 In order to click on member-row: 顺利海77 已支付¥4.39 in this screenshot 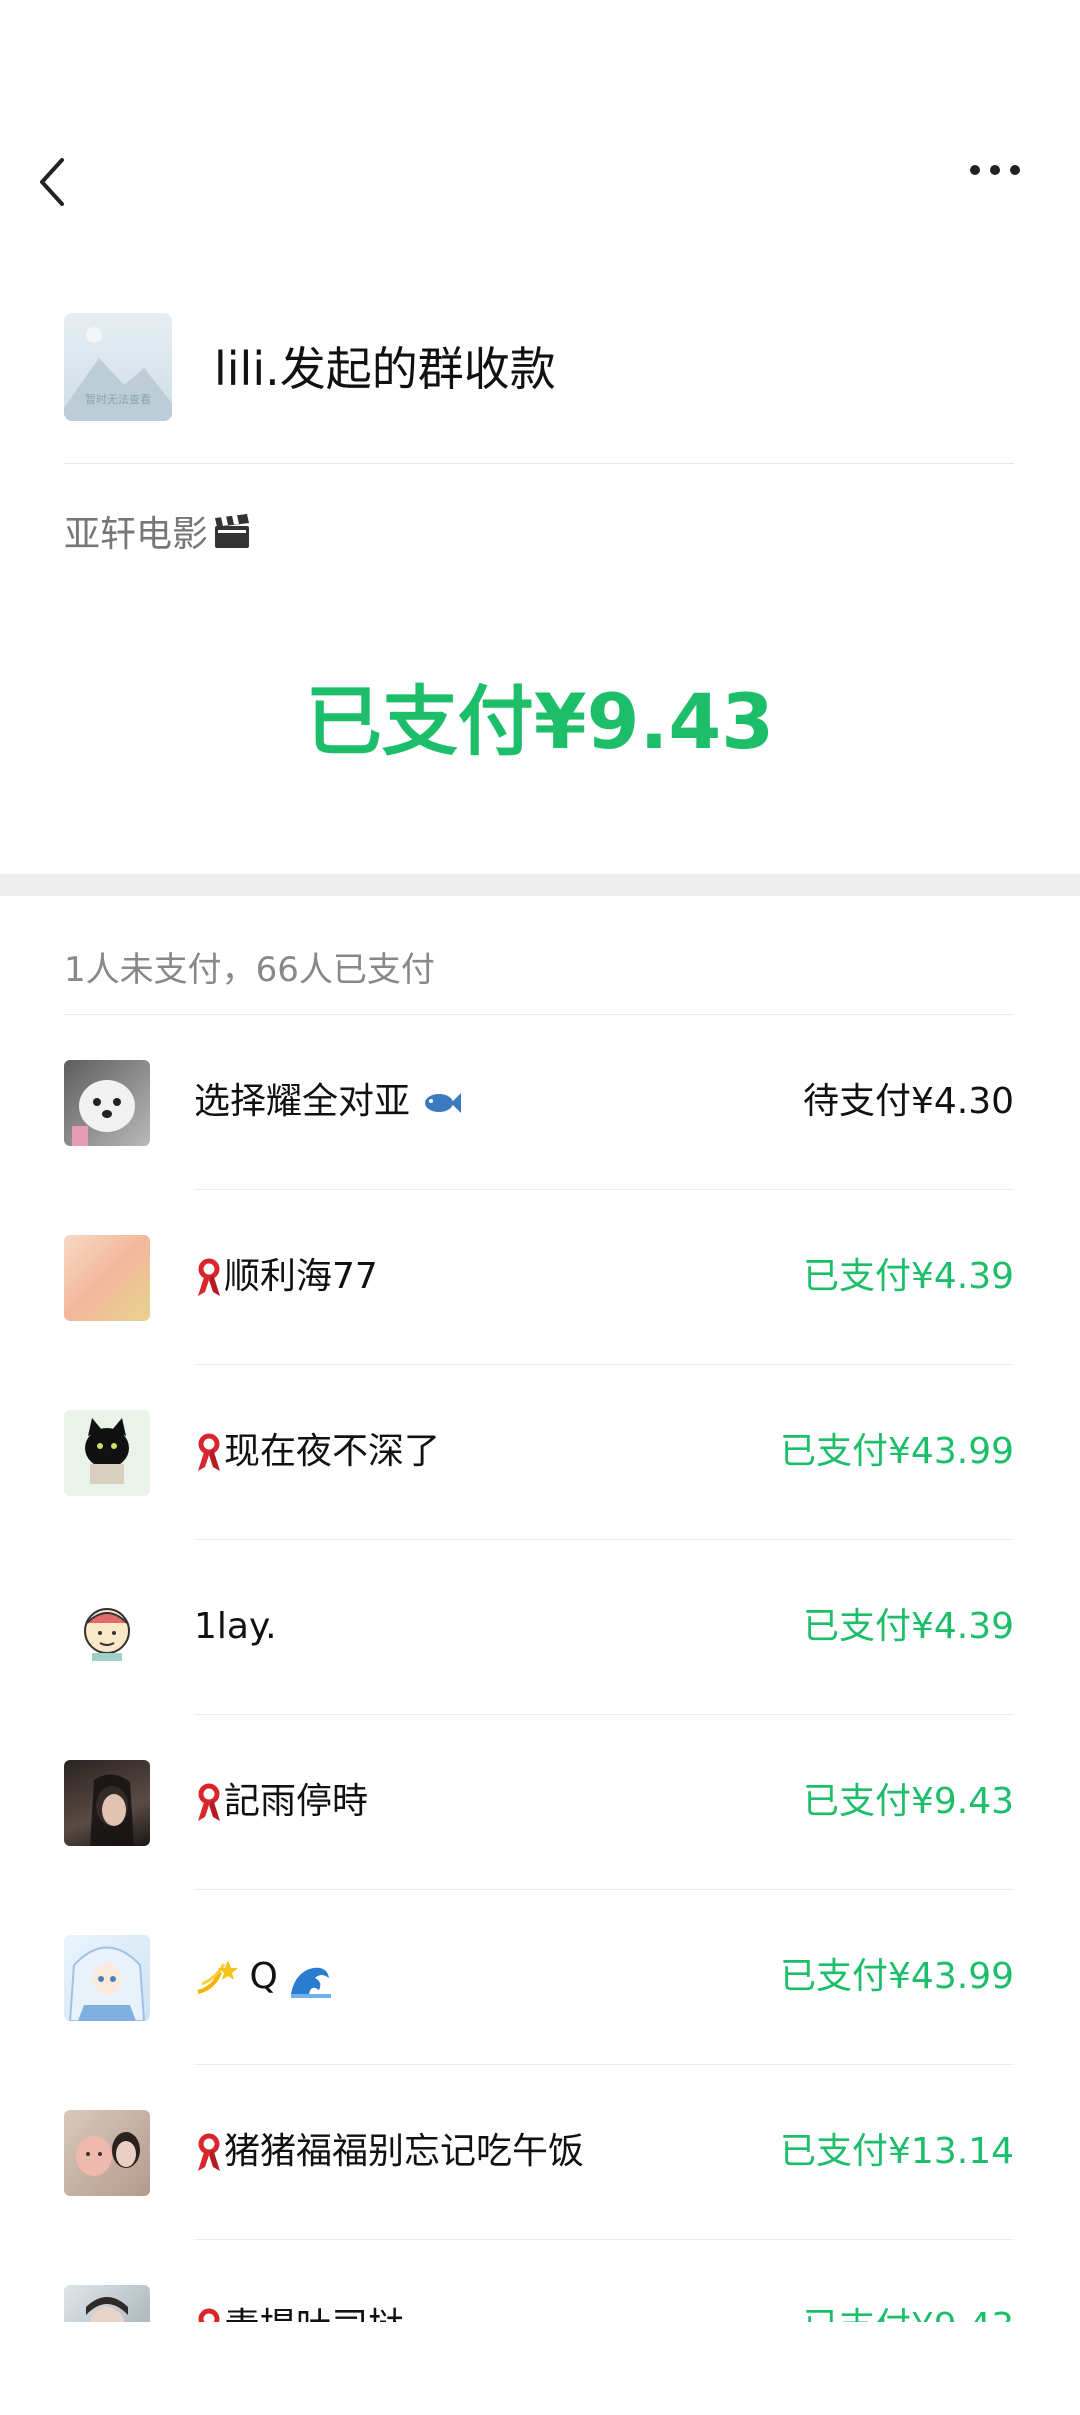, I will do `click(540, 1277)`.